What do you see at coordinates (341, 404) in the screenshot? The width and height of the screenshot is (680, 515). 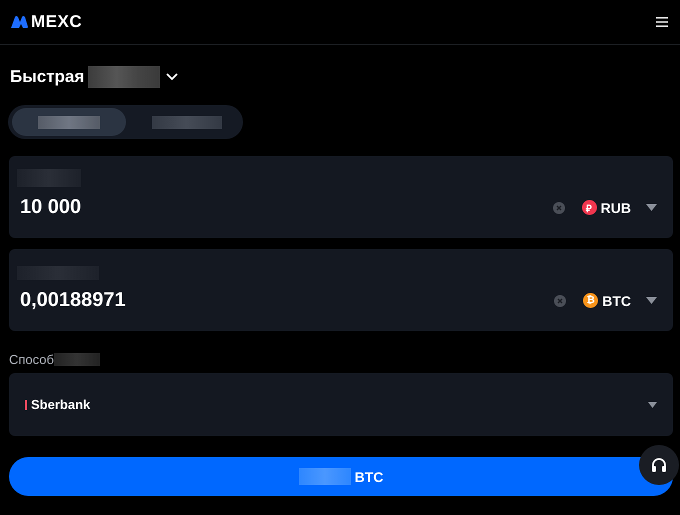 I see `payment-method-dropdown: Sberbank` at bounding box center [341, 404].